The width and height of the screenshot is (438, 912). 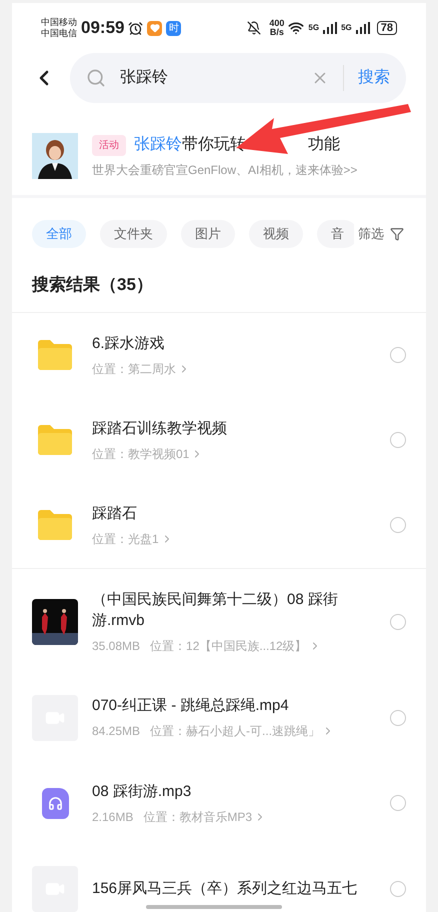 I want to click on file-size: 35.08MB, so click(x=116, y=646).